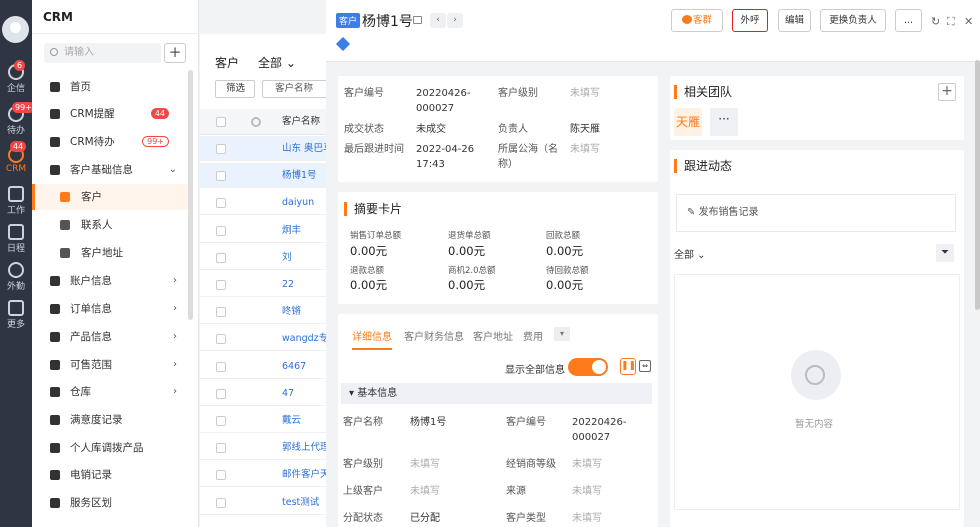  What do you see at coordinates (110, 448) in the screenshot?
I see `sidebar-item-transfer: 个人库调拨产品` at bounding box center [110, 448].